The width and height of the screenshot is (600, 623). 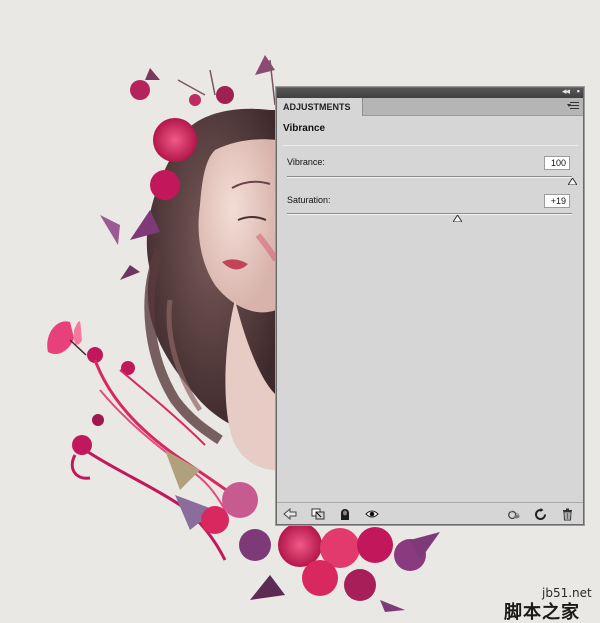 What do you see at coordinates (542, 612) in the screenshot?
I see `watermark-brand: 脚本之家` at bounding box center [542, 612].